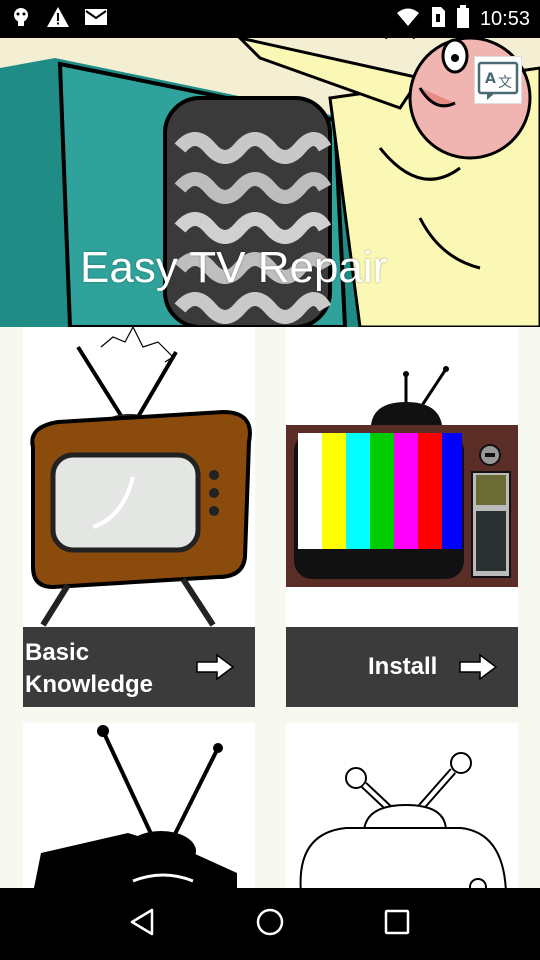 This screenshot has height=960, width=540. Describe the element at coordinates (463, 19) in the screenshot. I see `battery-icon` at that location.